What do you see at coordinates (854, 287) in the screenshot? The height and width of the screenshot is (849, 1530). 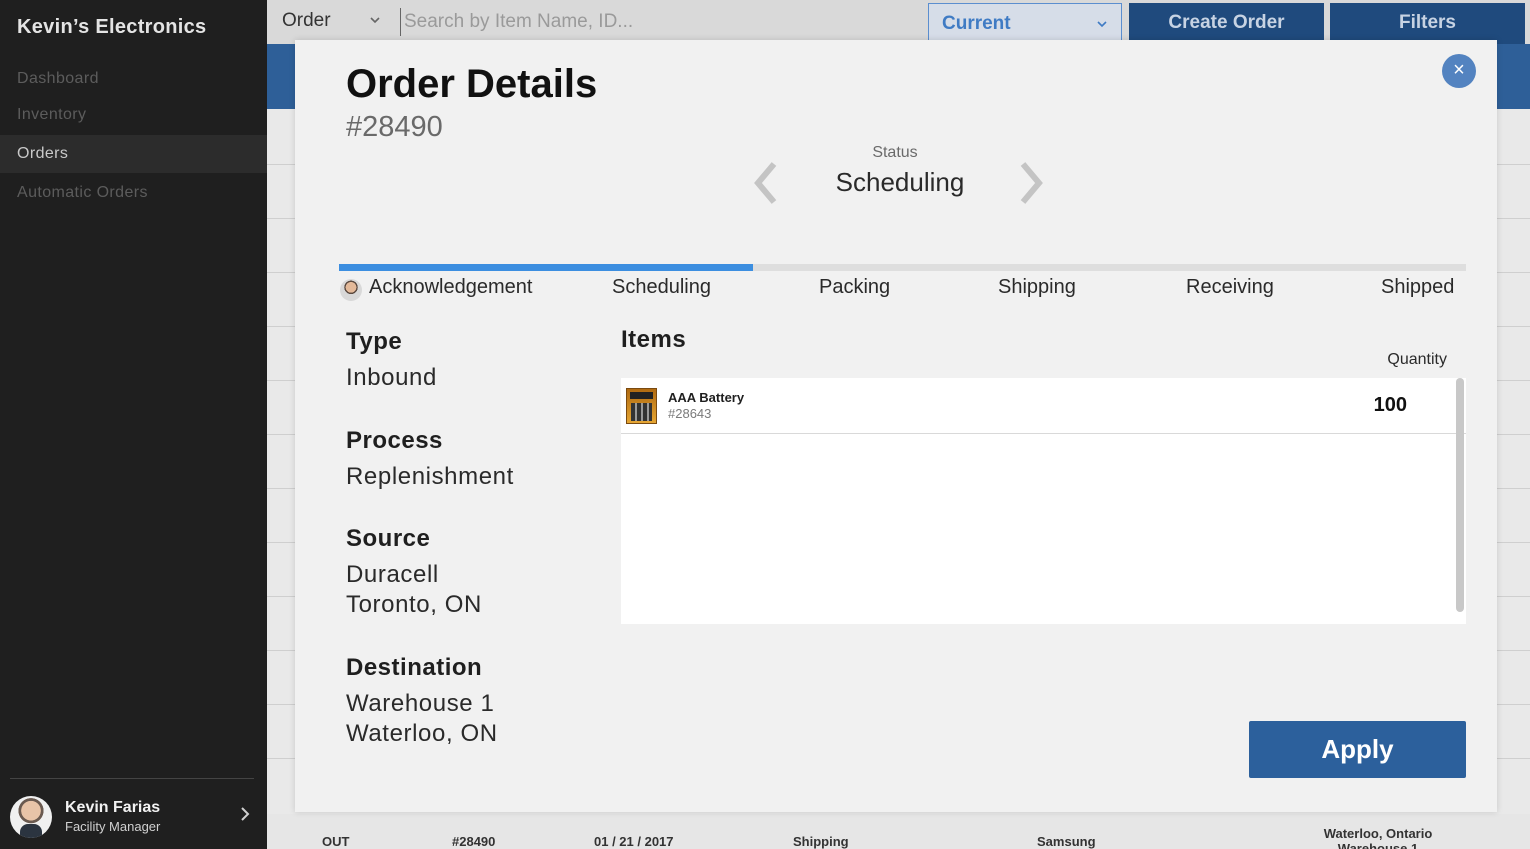 I see `stage-packing: Packing` at bounding box center [854, 287].